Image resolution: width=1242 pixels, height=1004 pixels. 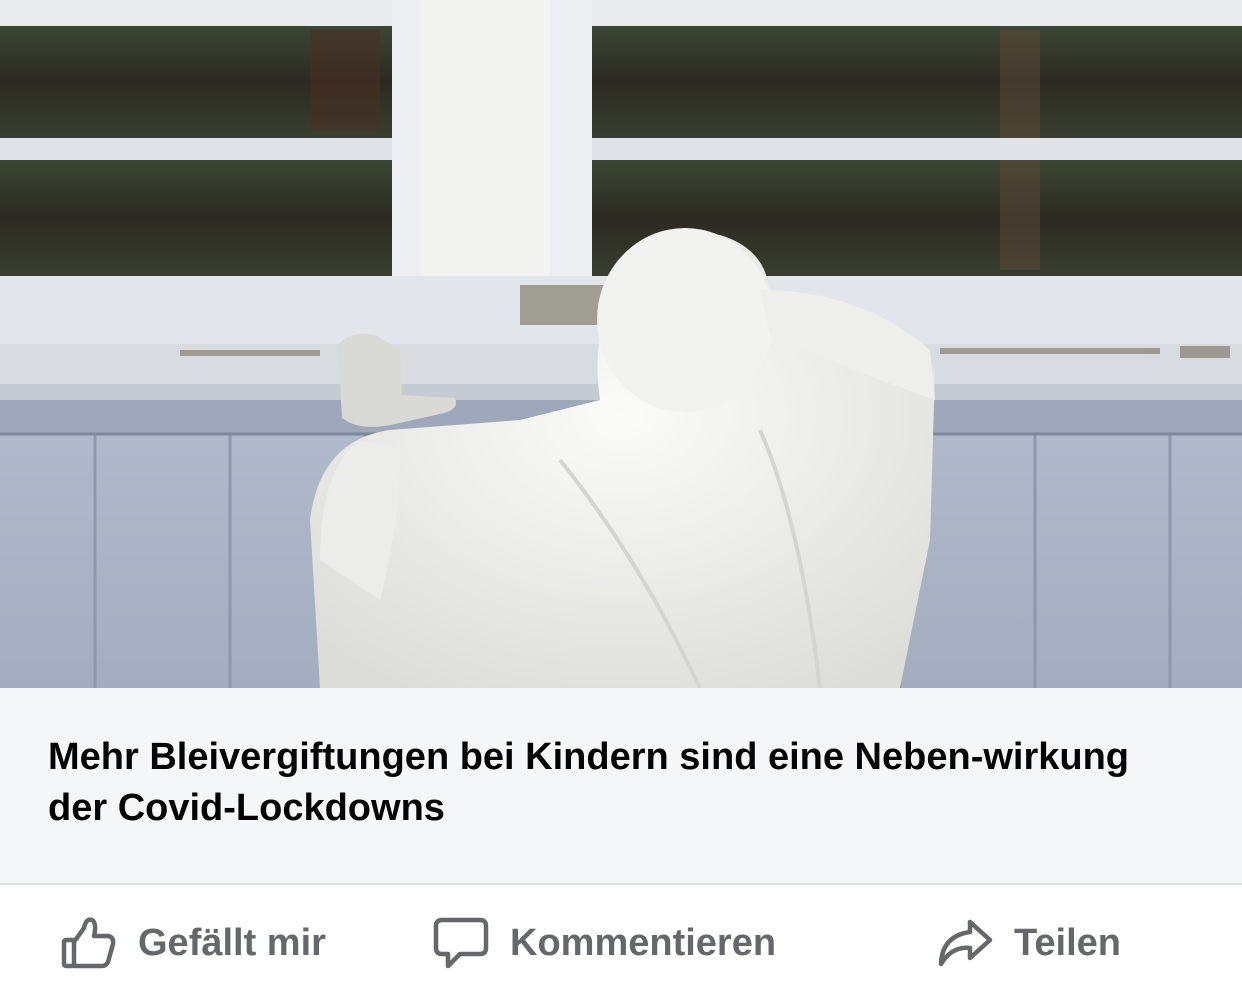 I want to click on share-label: Teilen, so click(x=1067, y=942).